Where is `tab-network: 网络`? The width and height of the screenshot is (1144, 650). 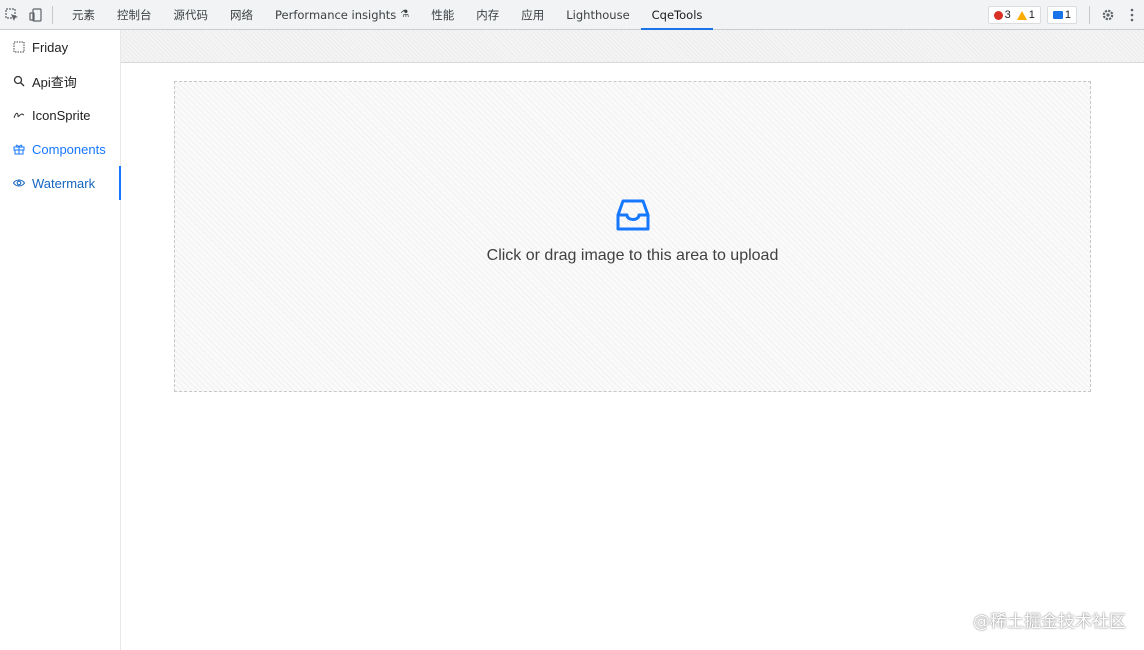 tab-network: 网络 is located at coordinates (241, 15).